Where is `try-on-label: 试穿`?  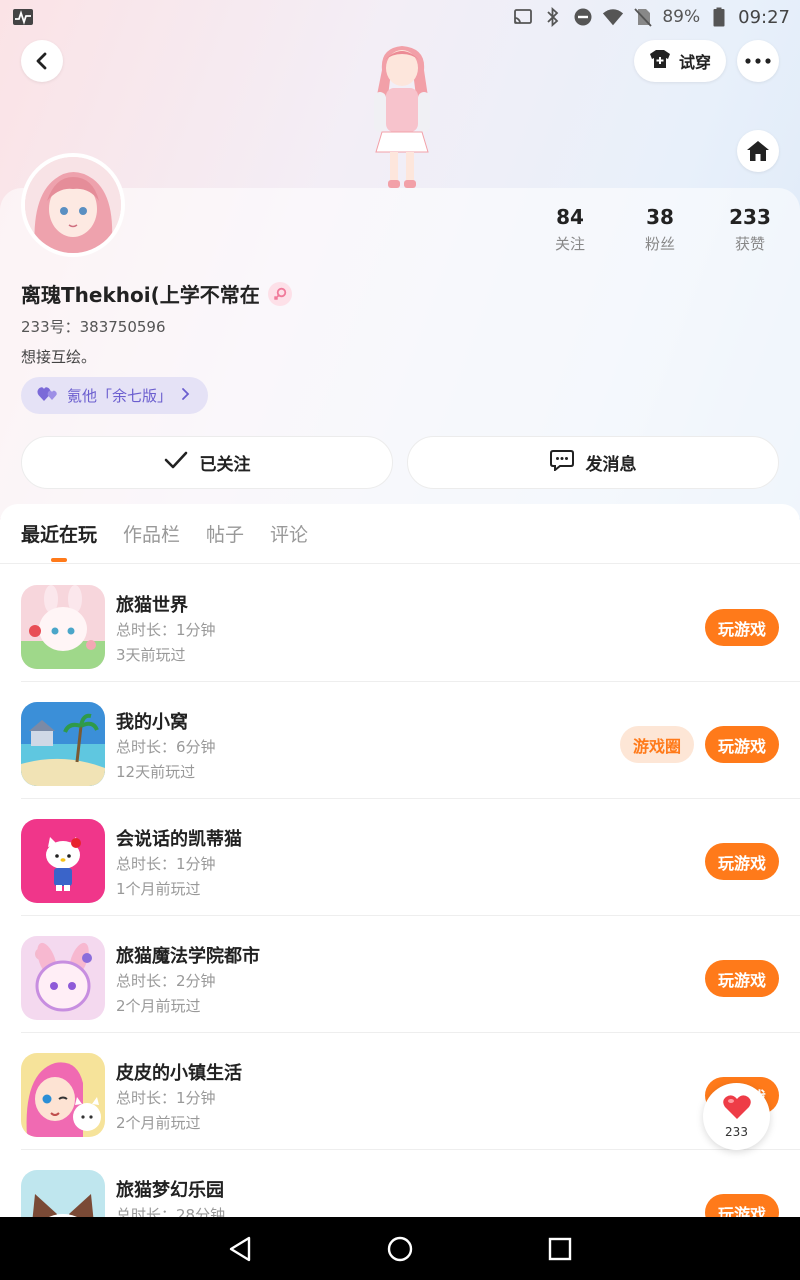 try-on-label: 试穿 is located at coordinates (694, 62).